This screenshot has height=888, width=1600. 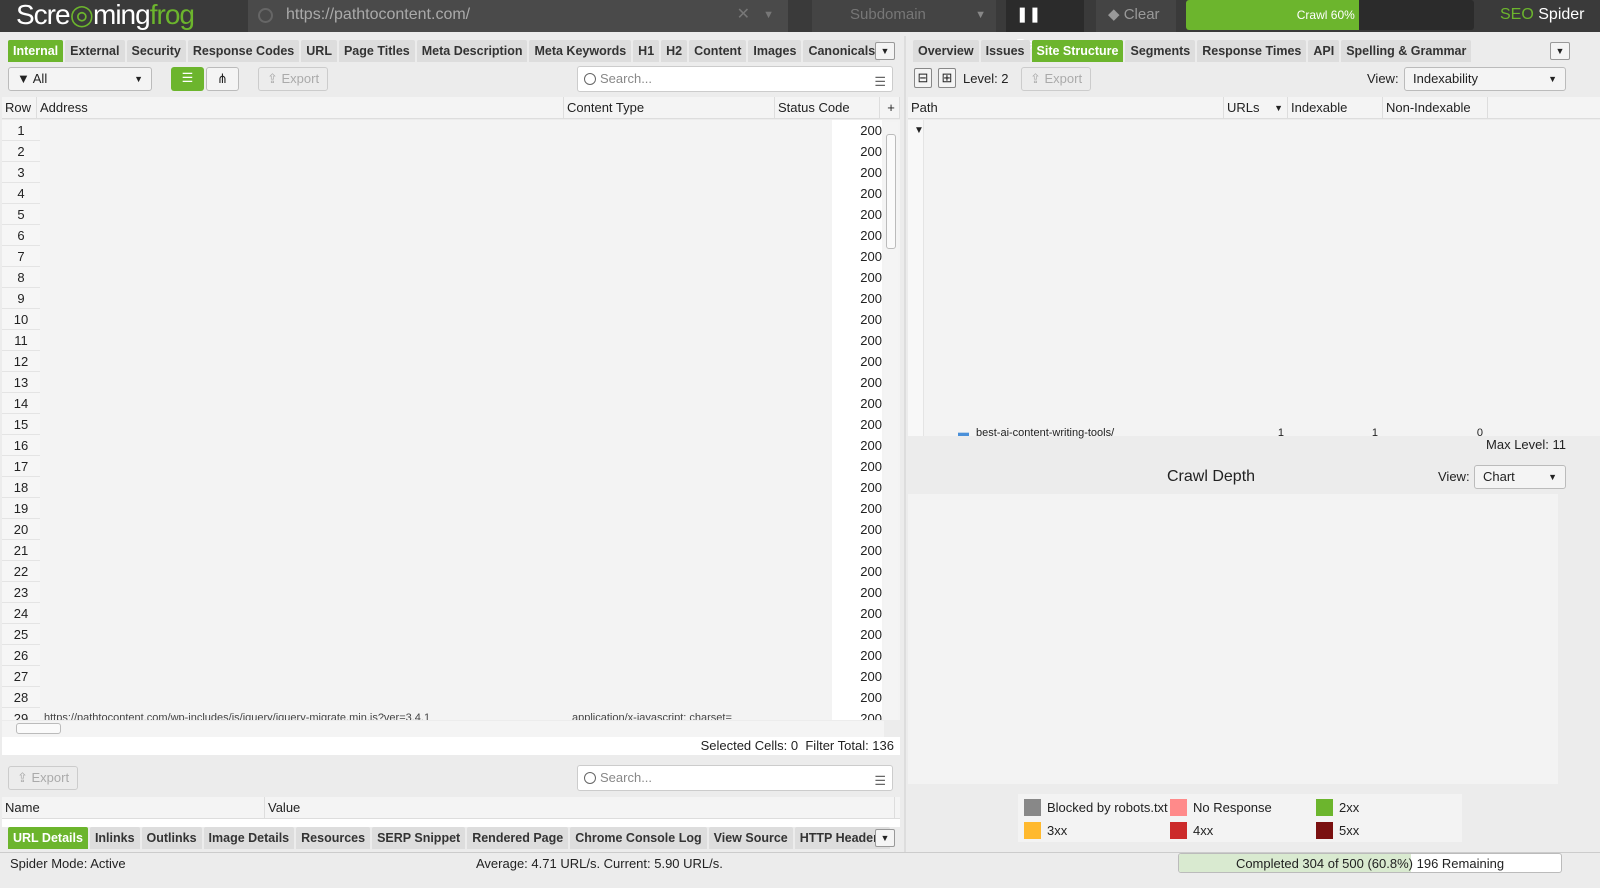 I want to click on more-tabs-button: ▼, so click(x=885, y=51).